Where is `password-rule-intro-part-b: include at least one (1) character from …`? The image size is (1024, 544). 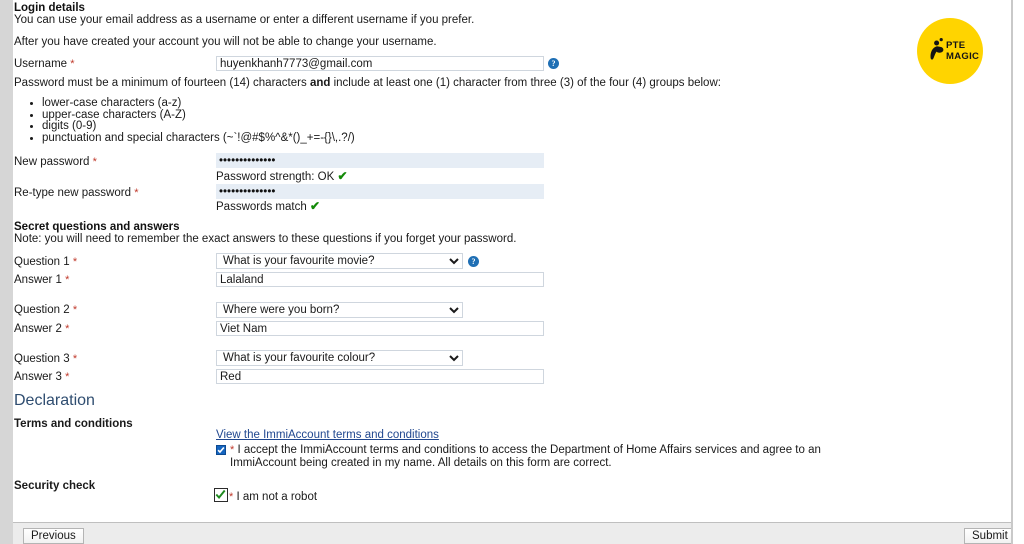 password-rule-intro-part-b: include at least one (1) character from … is located at coordinates (525, 83).